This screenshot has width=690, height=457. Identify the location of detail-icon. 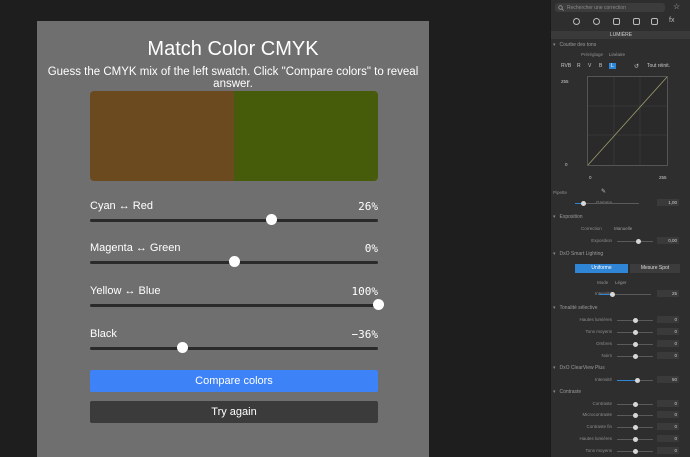
(616, 21).